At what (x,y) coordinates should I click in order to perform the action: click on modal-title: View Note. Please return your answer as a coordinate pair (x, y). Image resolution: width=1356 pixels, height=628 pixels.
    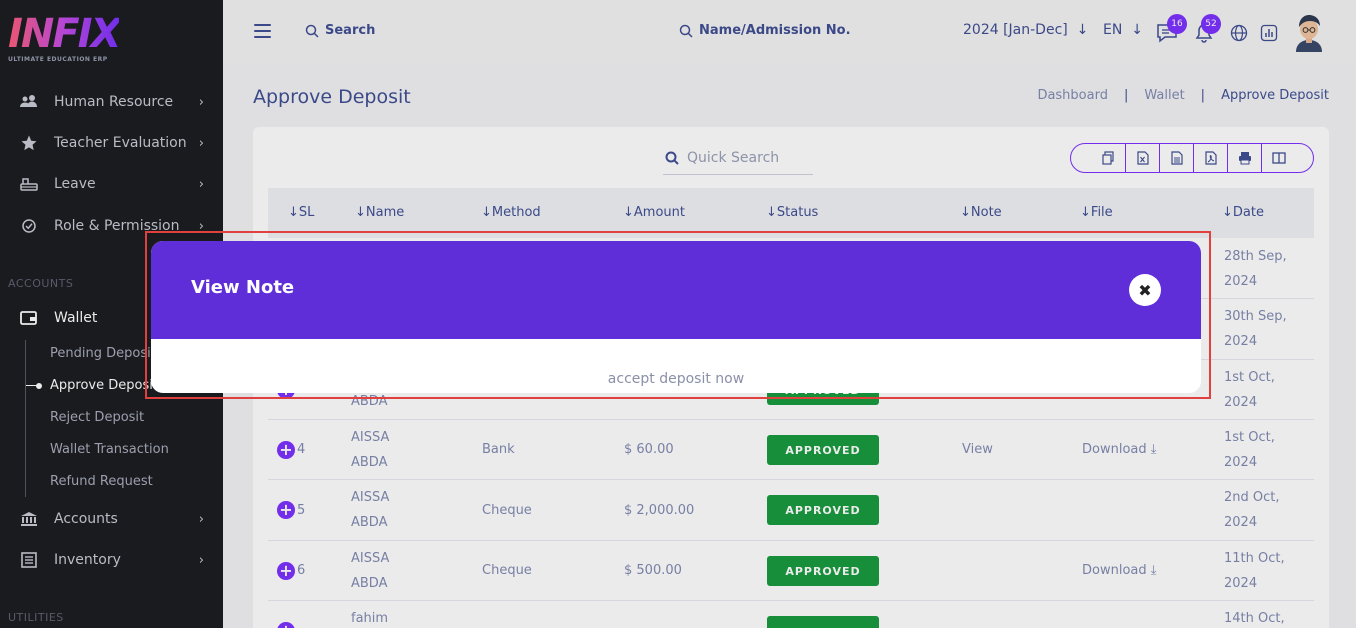
    Looking at the image, I should click on (243, 287).